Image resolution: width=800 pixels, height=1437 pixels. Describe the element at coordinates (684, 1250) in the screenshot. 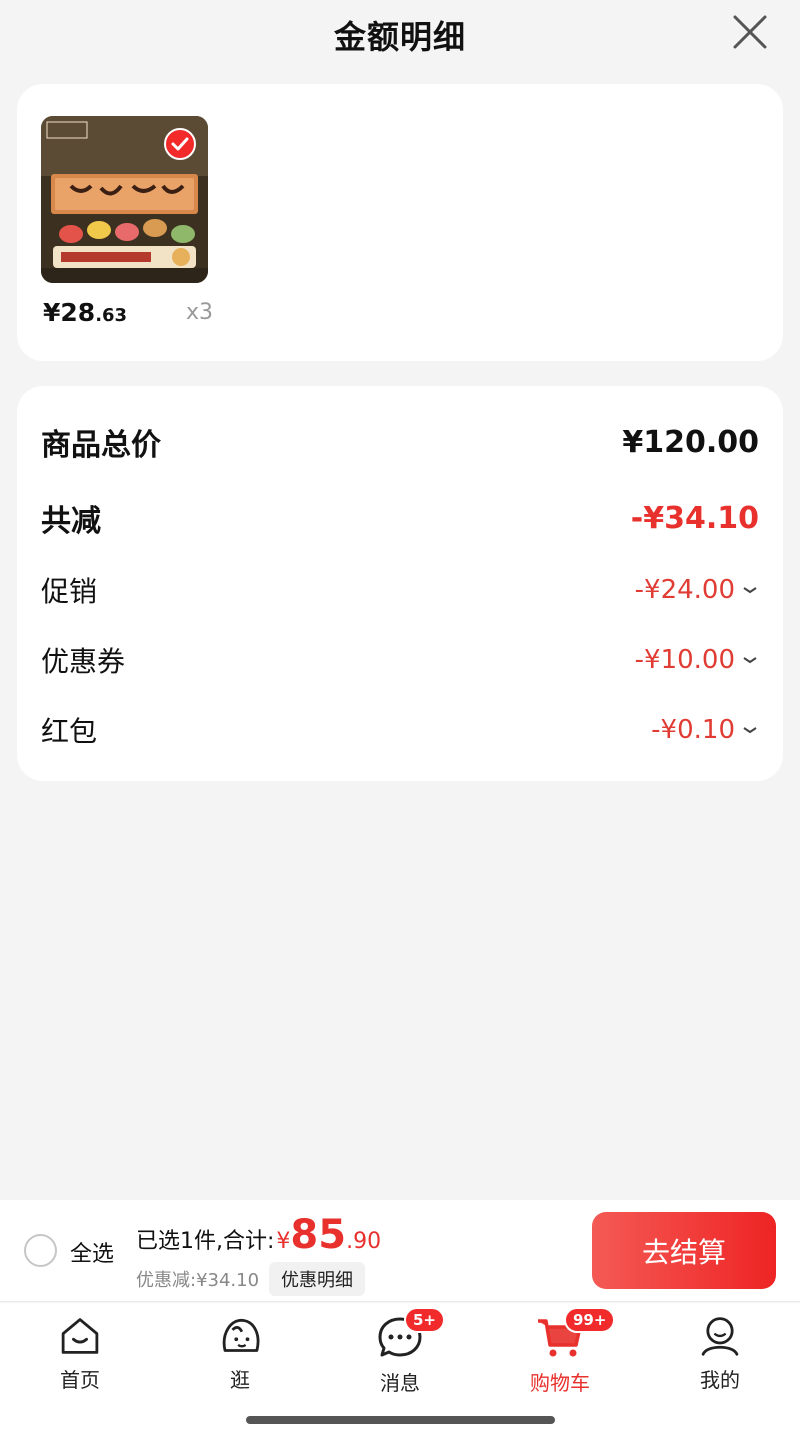

I see `checkout-button: 去结算` at that location.